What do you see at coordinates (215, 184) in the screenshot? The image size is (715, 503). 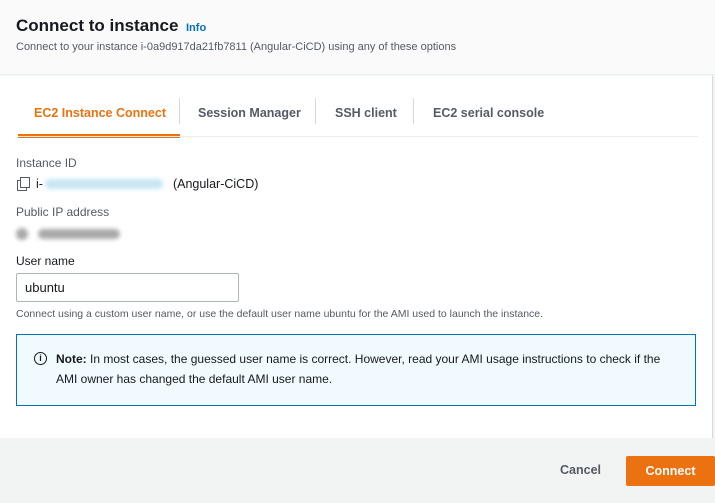 I see `instance-name: (Angular-CiCD)` at bounding box center [215, 184].